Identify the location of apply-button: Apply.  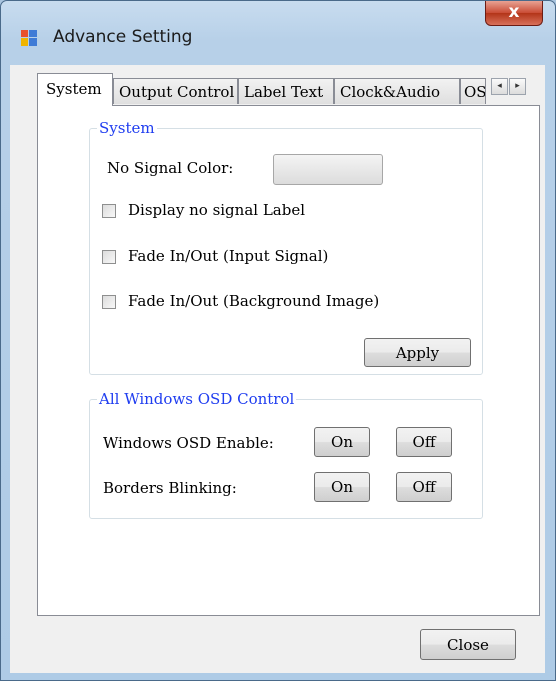
(417, 352).